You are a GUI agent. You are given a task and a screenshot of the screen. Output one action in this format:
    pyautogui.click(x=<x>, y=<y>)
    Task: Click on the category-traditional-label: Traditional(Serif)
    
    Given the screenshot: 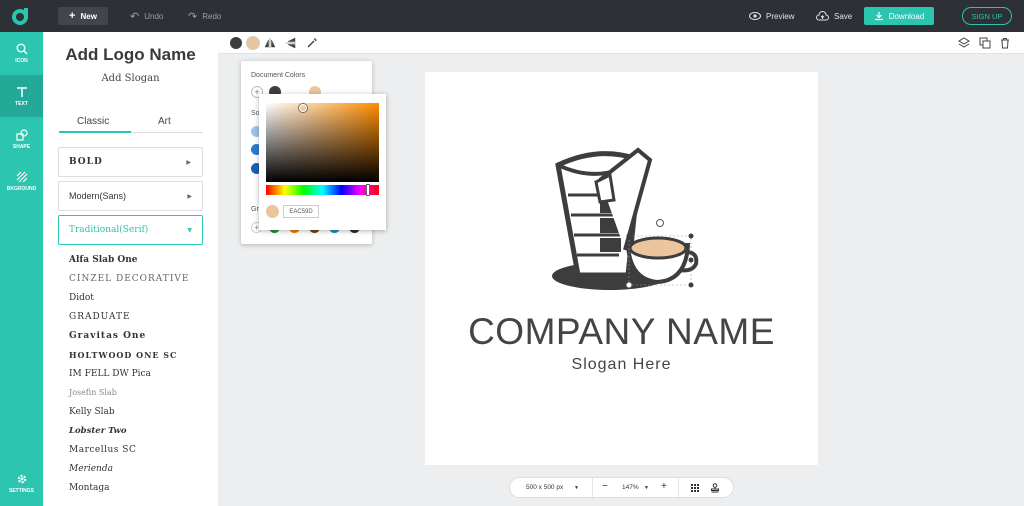 What is the action you would take?
    pyautogui.click(x=109, y=230)
    